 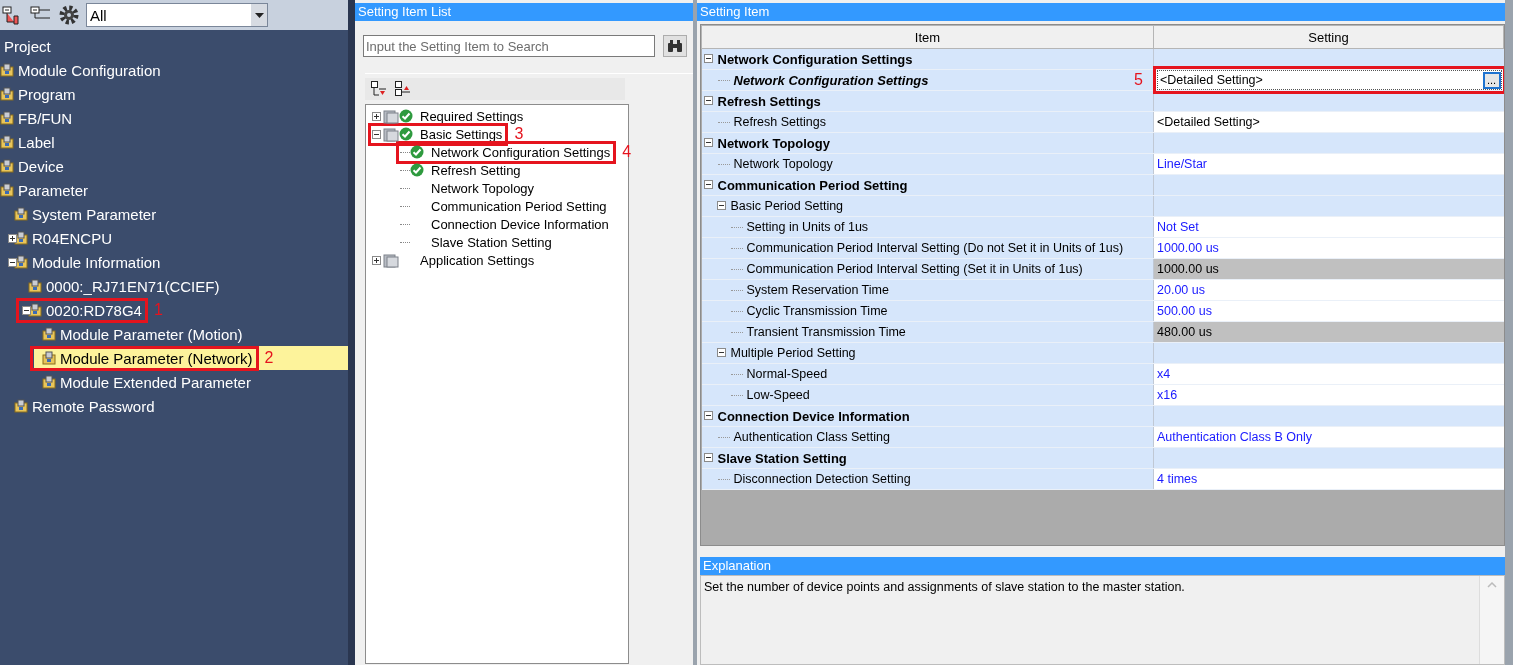 What do you see at coordinates (817, 290) in the screenshot?
I see `item-label: System Reservation Time` at bounding box center [817, 290].